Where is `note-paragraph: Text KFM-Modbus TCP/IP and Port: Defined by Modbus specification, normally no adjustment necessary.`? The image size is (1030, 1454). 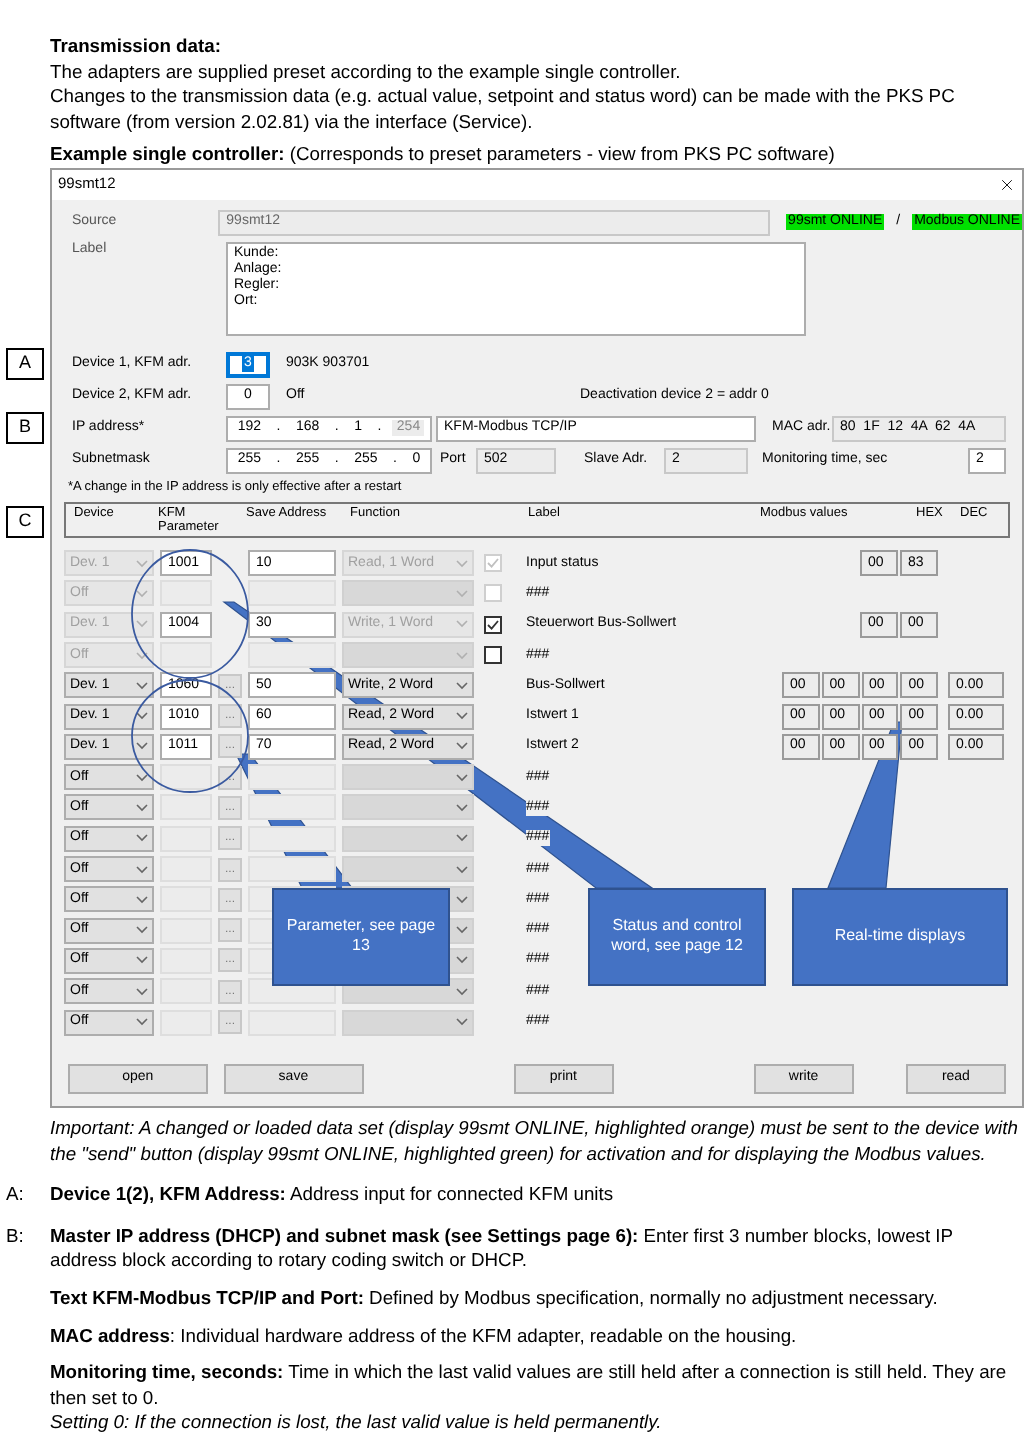 note-paragraph: Text KFM-Modbus TCP/IP and Port: Defined by Modbus specification, normally no adjustment necessary. is located at coordinates (495, 1298).